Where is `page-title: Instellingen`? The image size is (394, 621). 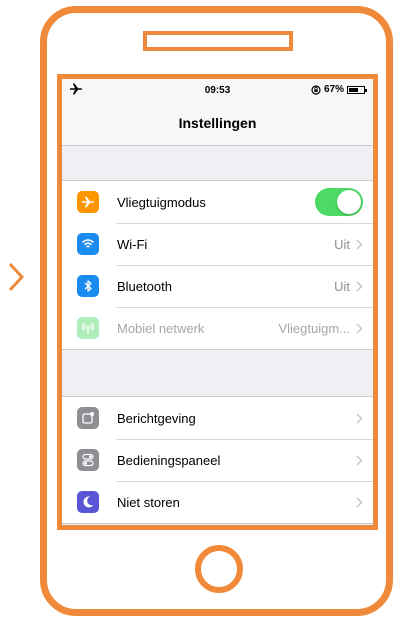 page-title: Instellingen is located at coordinates (217, 123).